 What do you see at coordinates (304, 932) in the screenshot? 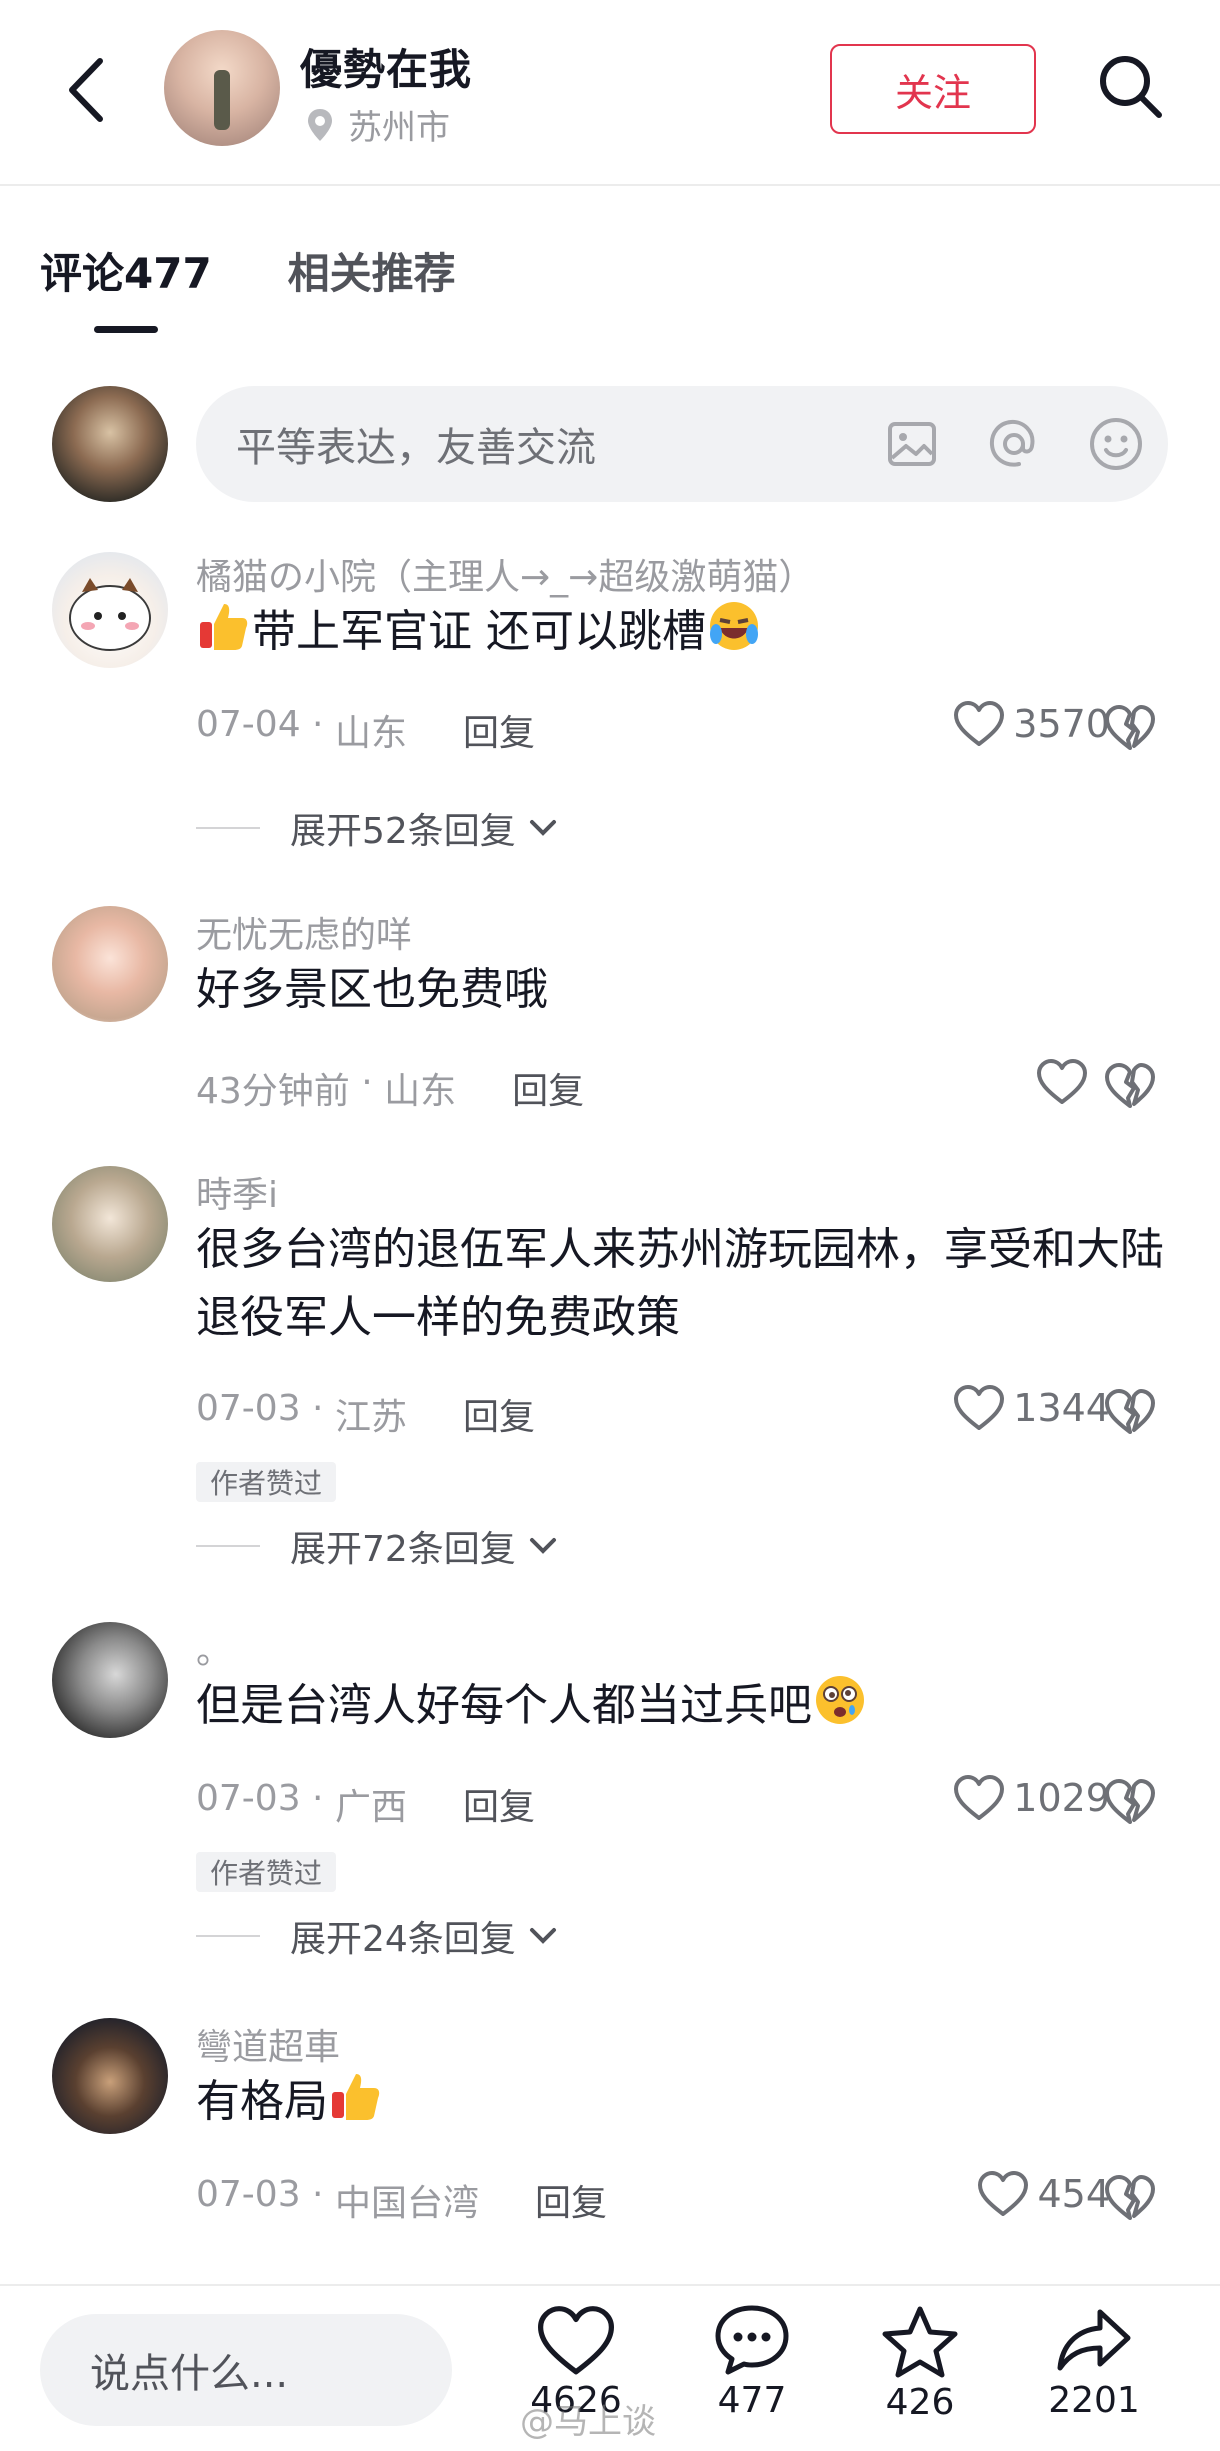
I see `commenter-name: 无忧无虑的咩` at bounding box center [304, 932].